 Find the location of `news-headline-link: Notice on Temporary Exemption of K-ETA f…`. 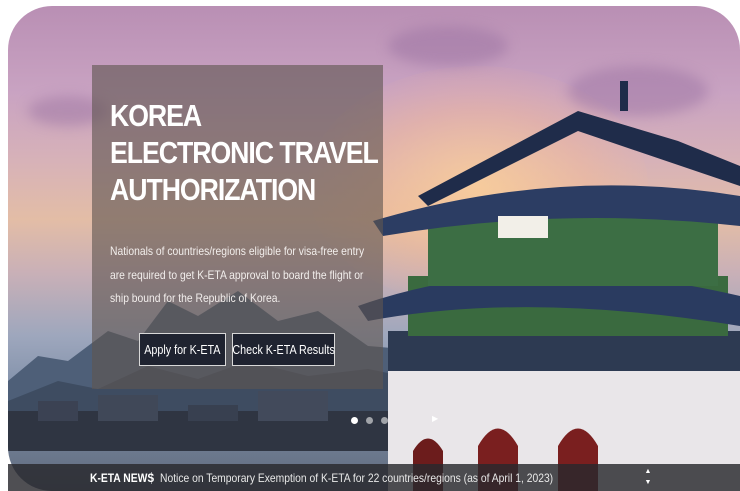

news-headline-link: Notice on Temporary Exemption of K-ETA f… is located at coordinates (356, 478).